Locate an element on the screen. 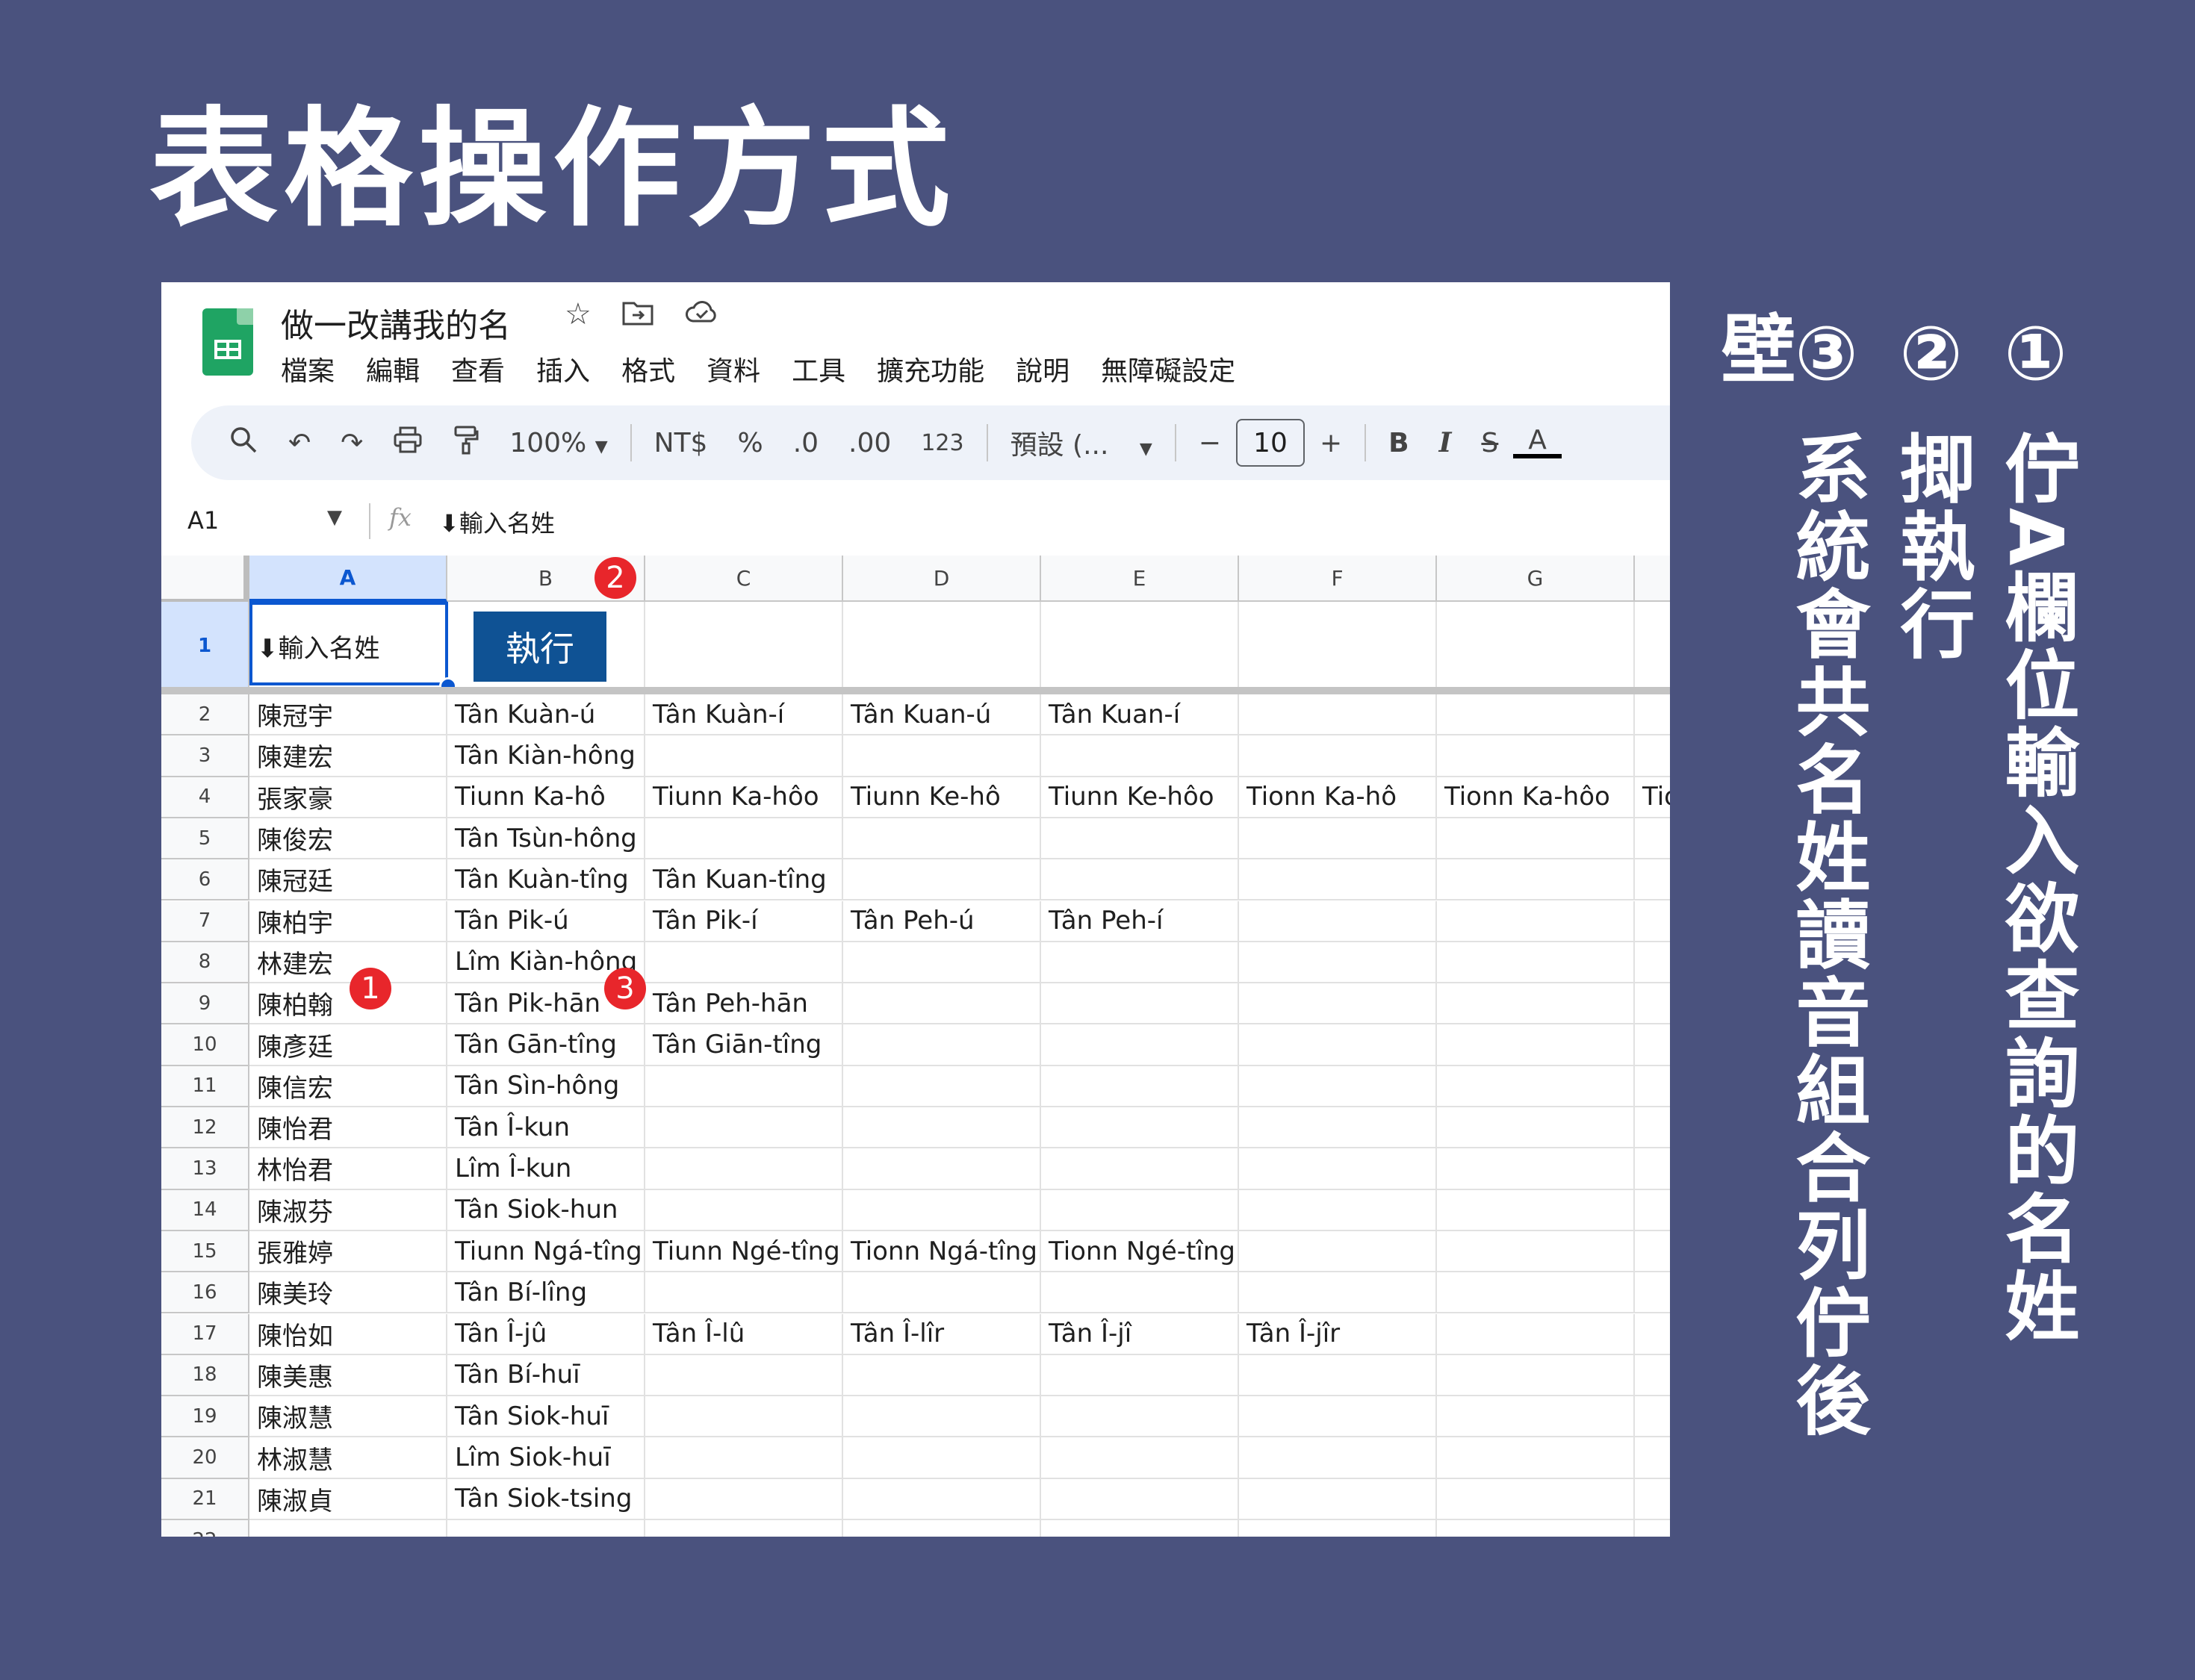 The image size is (2195, 1680). cell-d16 is located at coordinates (942, 1293).